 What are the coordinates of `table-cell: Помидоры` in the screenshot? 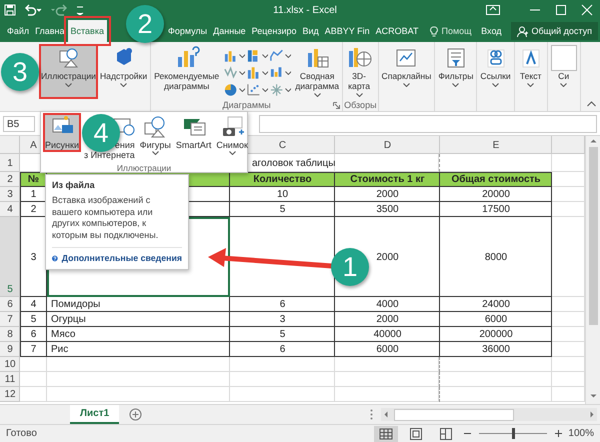 It's located at (138, 304).